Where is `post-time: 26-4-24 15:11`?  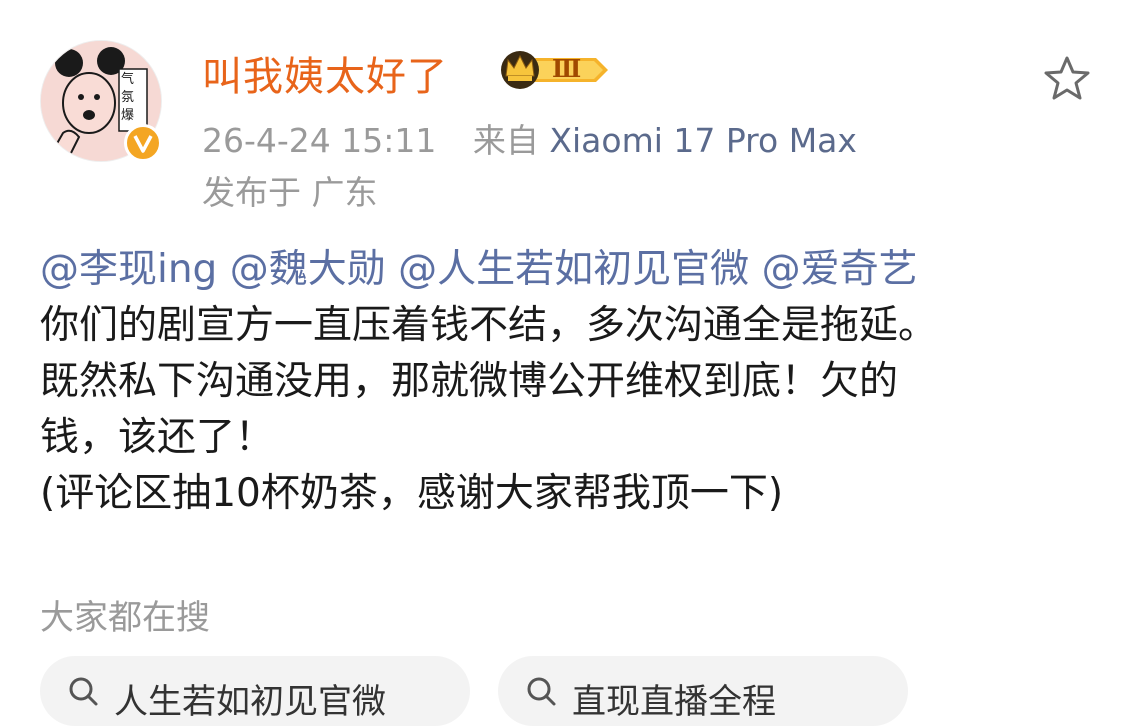
post-time: 26-4-24 15:11 is located at coordinates (319, 140).